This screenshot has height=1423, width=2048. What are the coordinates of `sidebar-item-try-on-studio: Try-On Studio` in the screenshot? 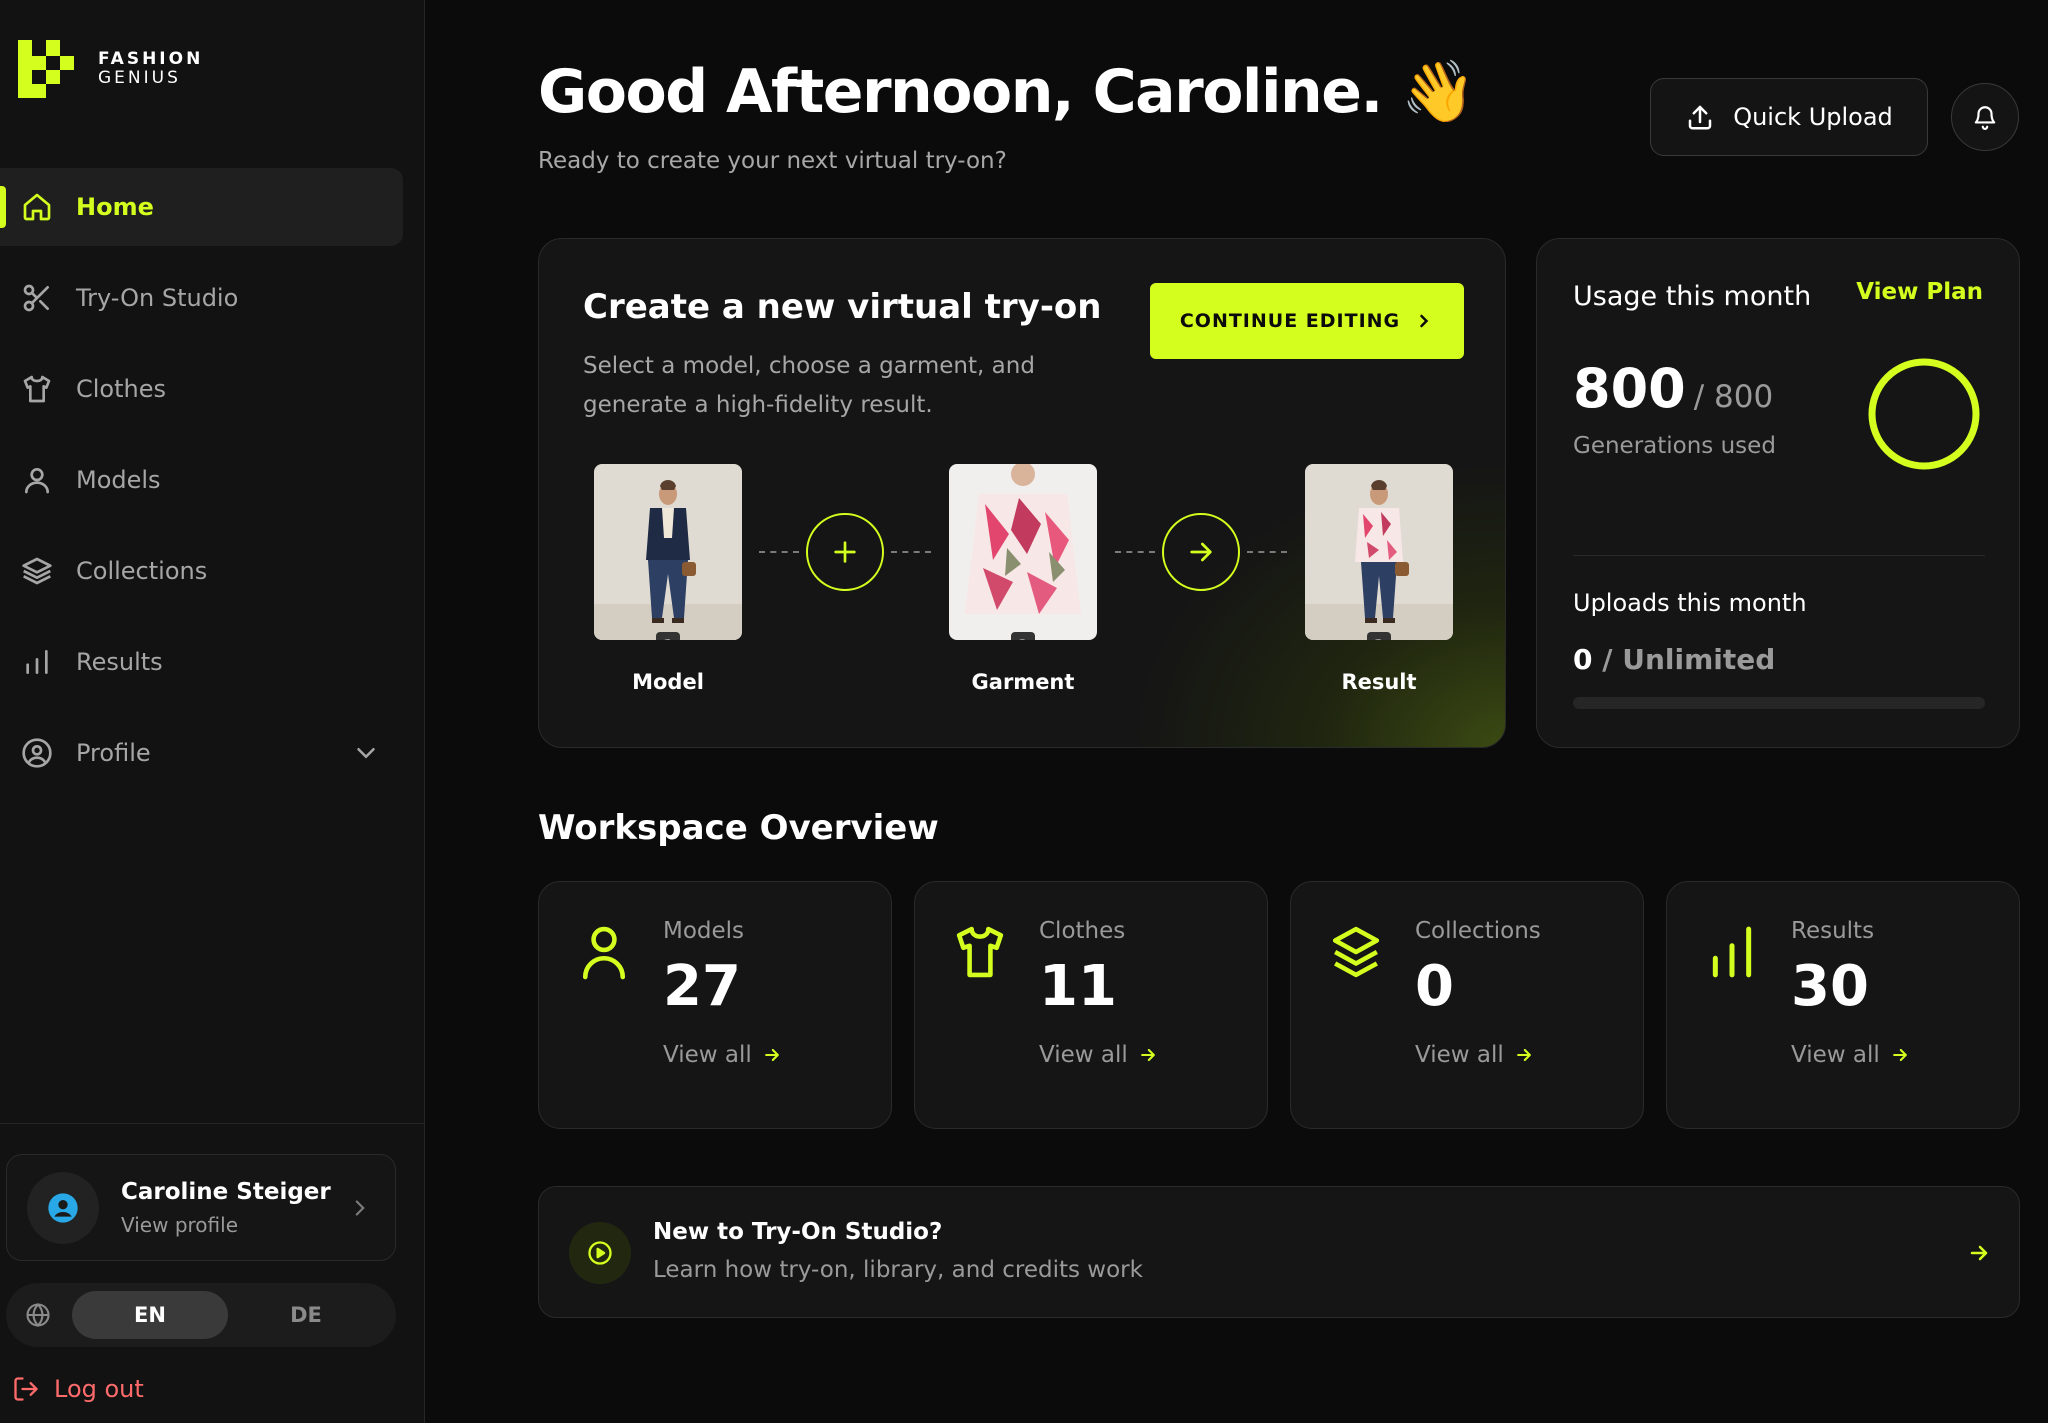 It's located at (201, 298).